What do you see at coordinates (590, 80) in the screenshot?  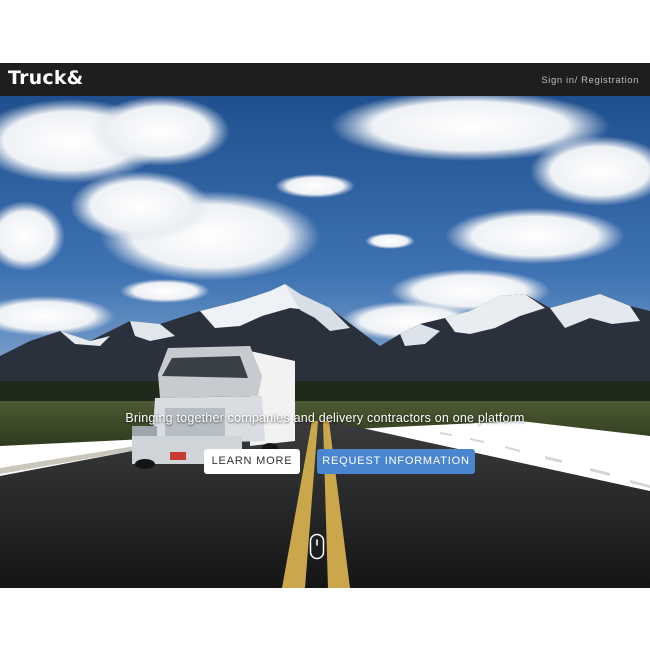 I see `signin-registration-link: Sign in/ Registration` at bounding box center [590, 80].